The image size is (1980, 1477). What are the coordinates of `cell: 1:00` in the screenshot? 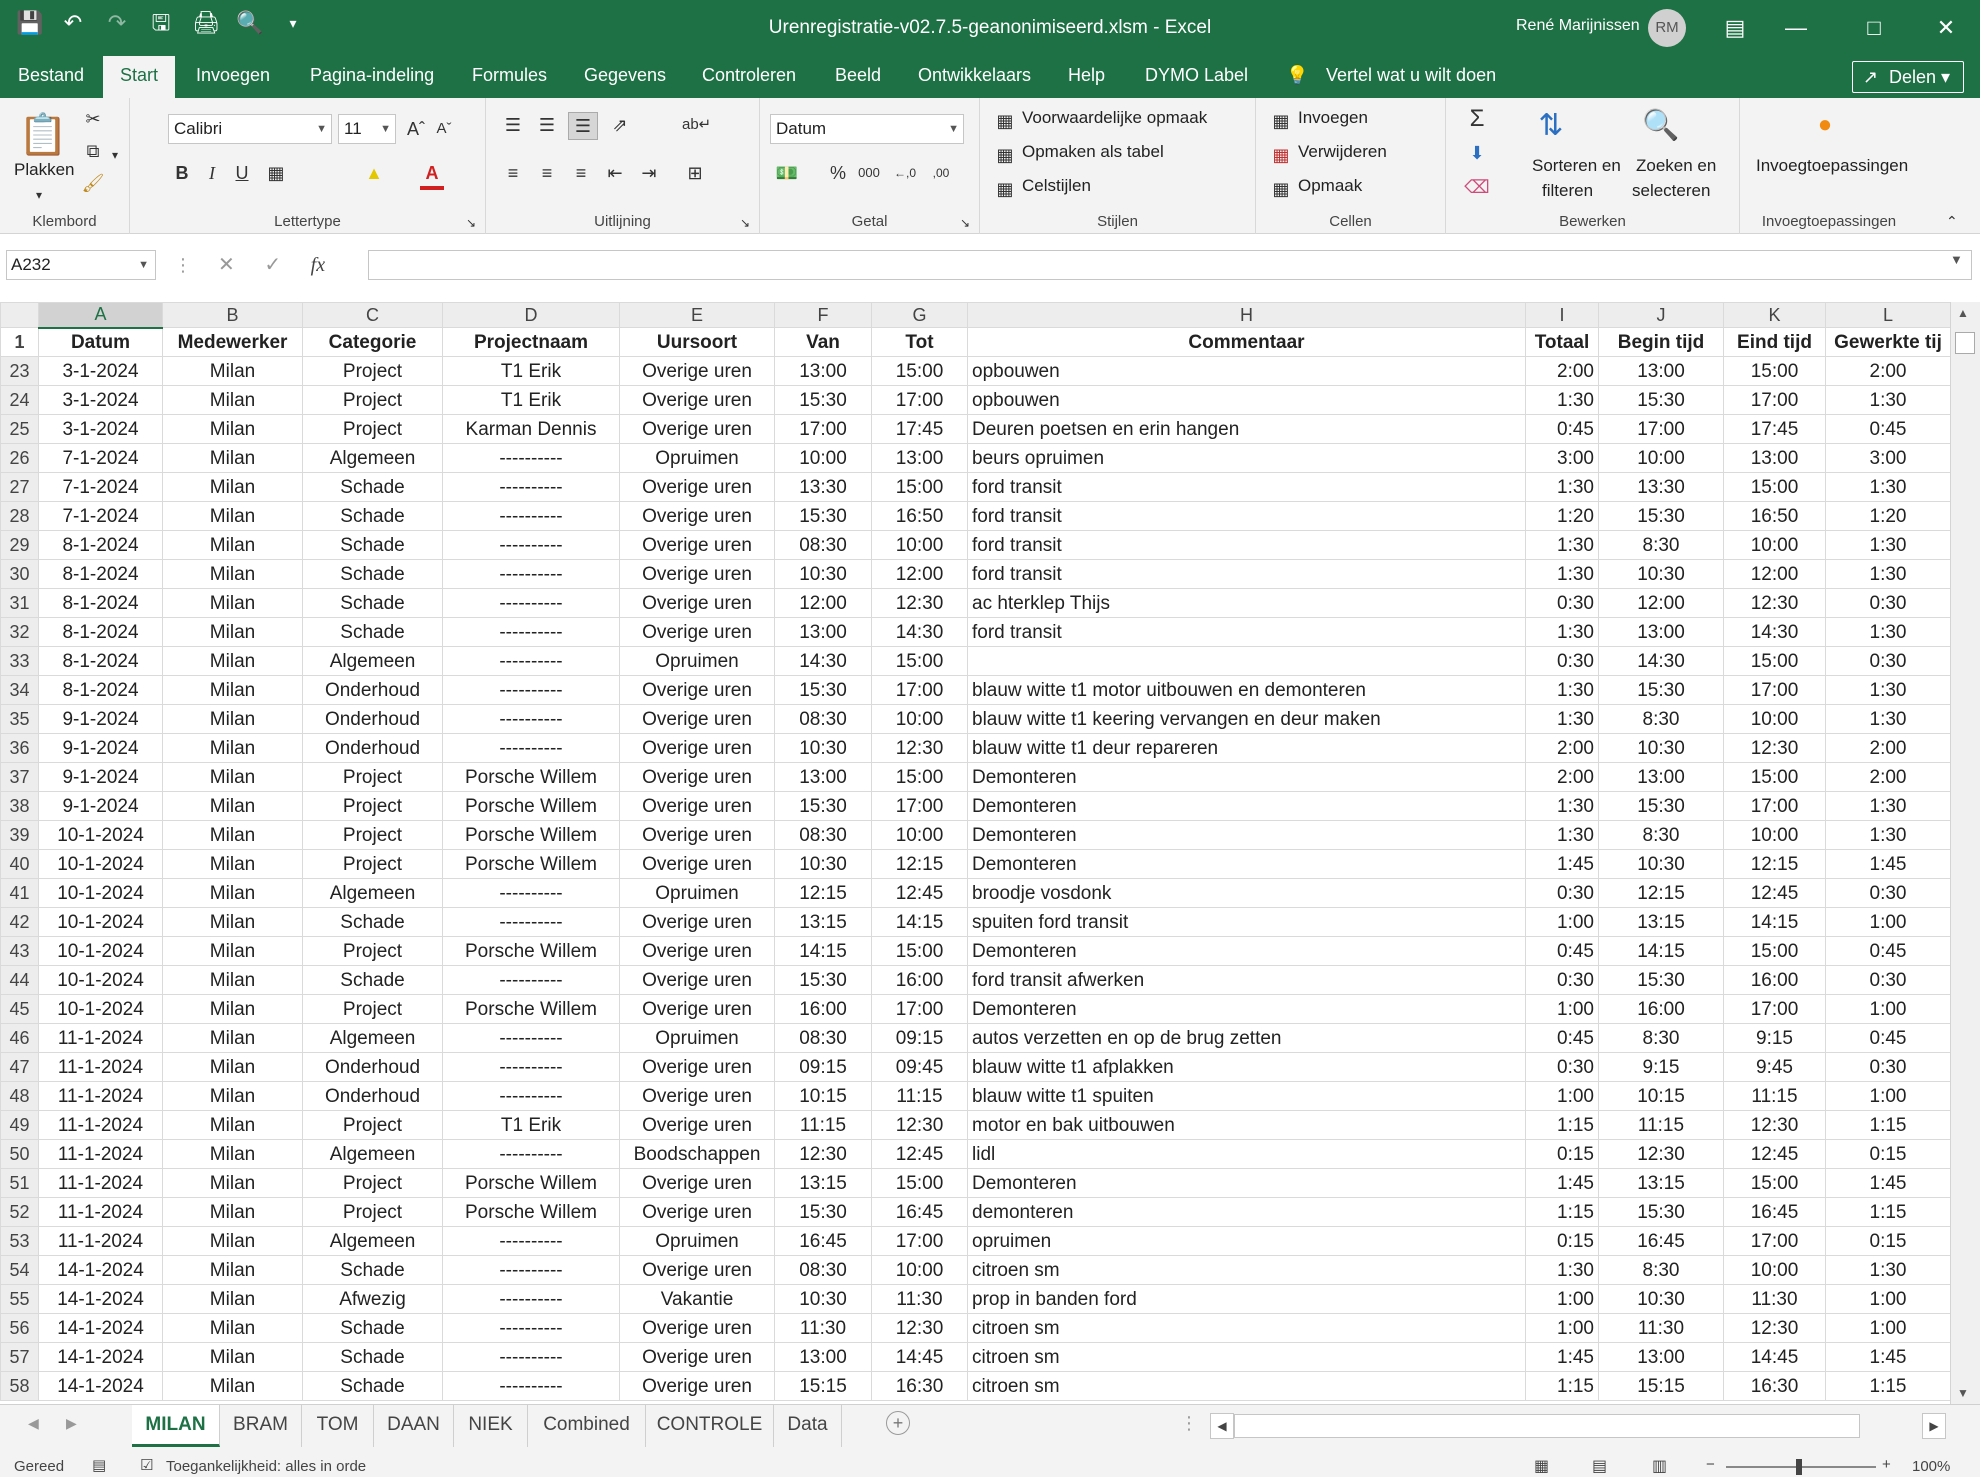 It's located at (1888, 1299).